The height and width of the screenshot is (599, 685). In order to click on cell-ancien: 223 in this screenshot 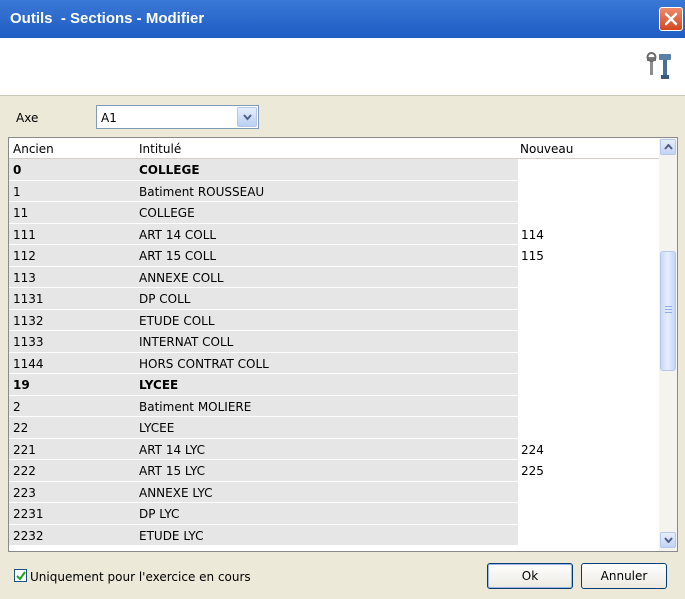, I will do `click(73, 491)`.